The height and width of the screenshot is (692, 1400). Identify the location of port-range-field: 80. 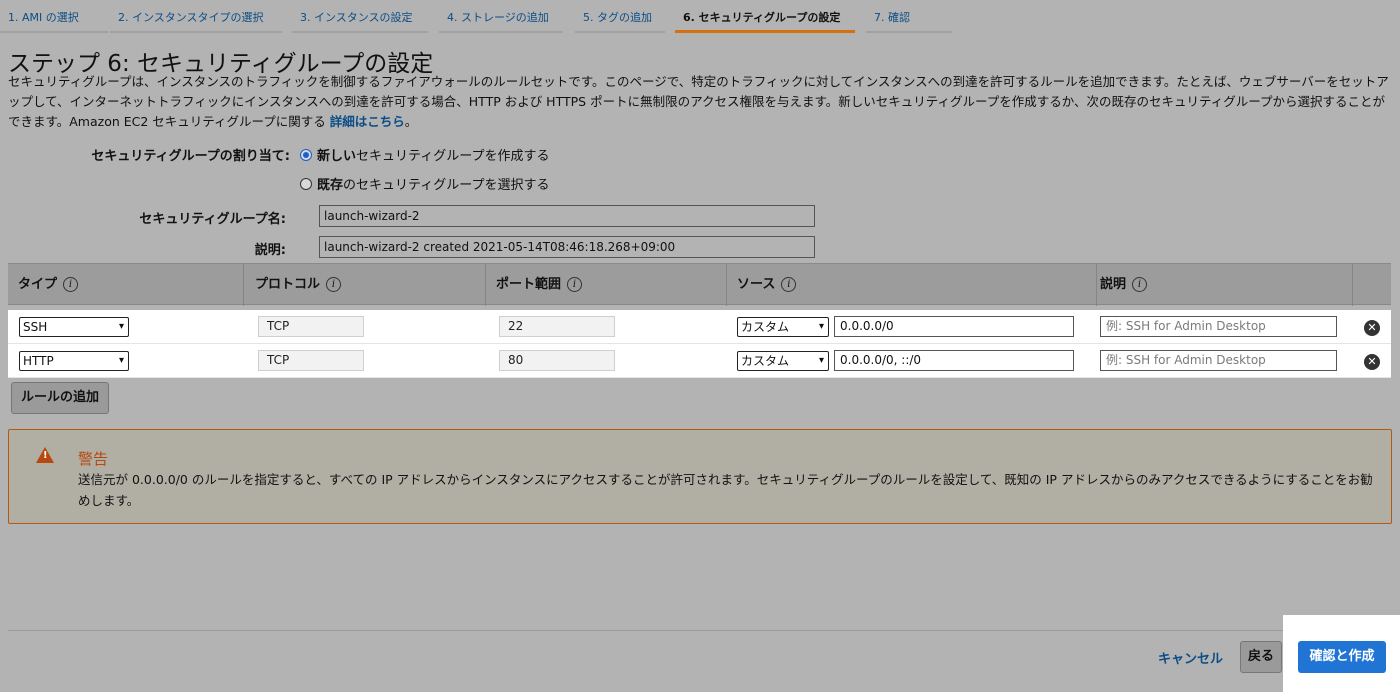
(557, 360).